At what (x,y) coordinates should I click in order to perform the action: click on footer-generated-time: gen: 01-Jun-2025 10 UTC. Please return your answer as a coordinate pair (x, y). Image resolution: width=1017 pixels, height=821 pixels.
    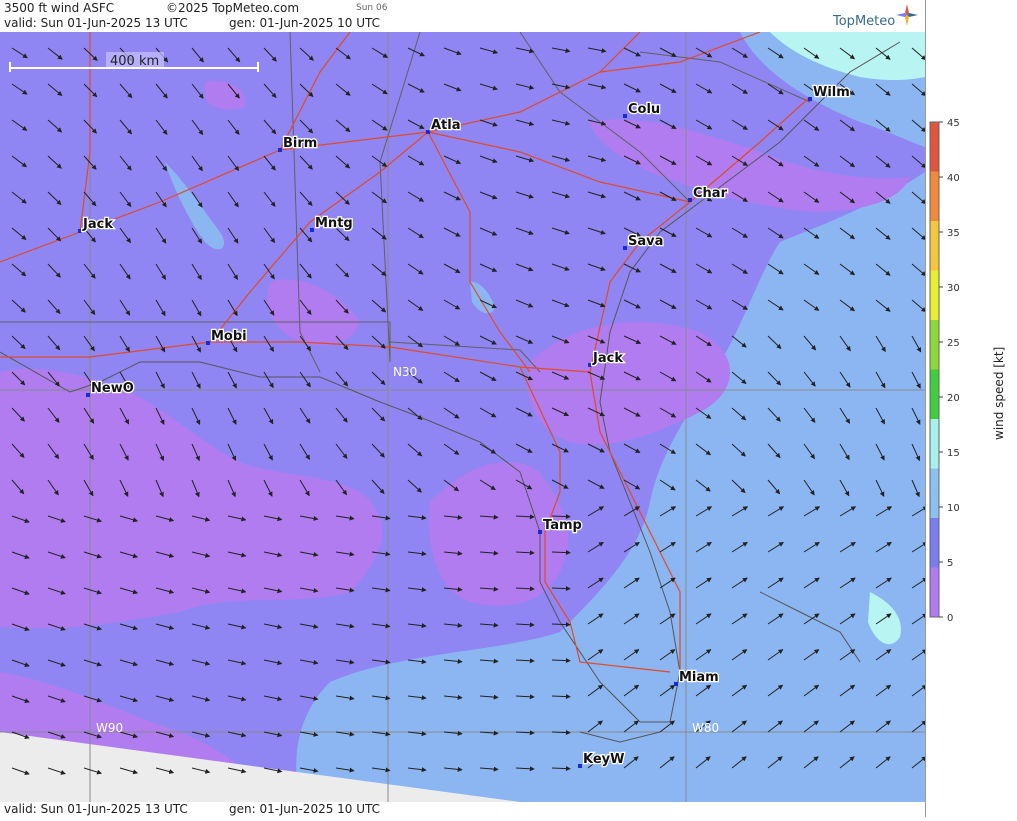
    Looking at the image, I should click on (305, 809).